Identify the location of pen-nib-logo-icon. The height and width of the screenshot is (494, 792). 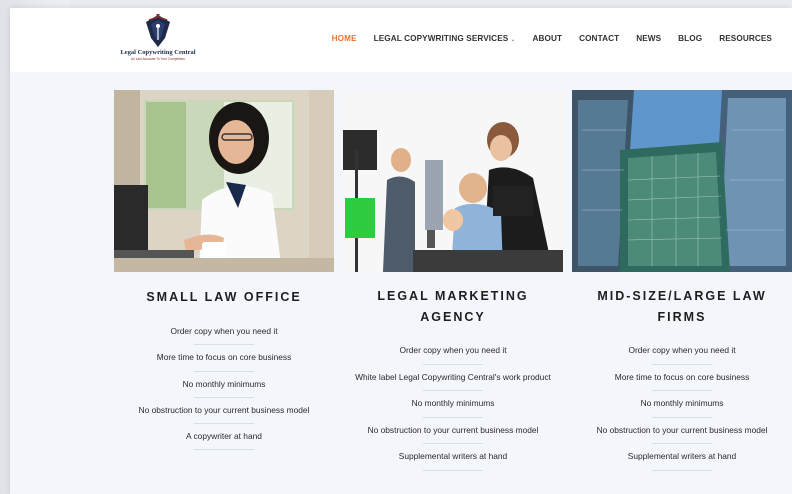
(158, 30).